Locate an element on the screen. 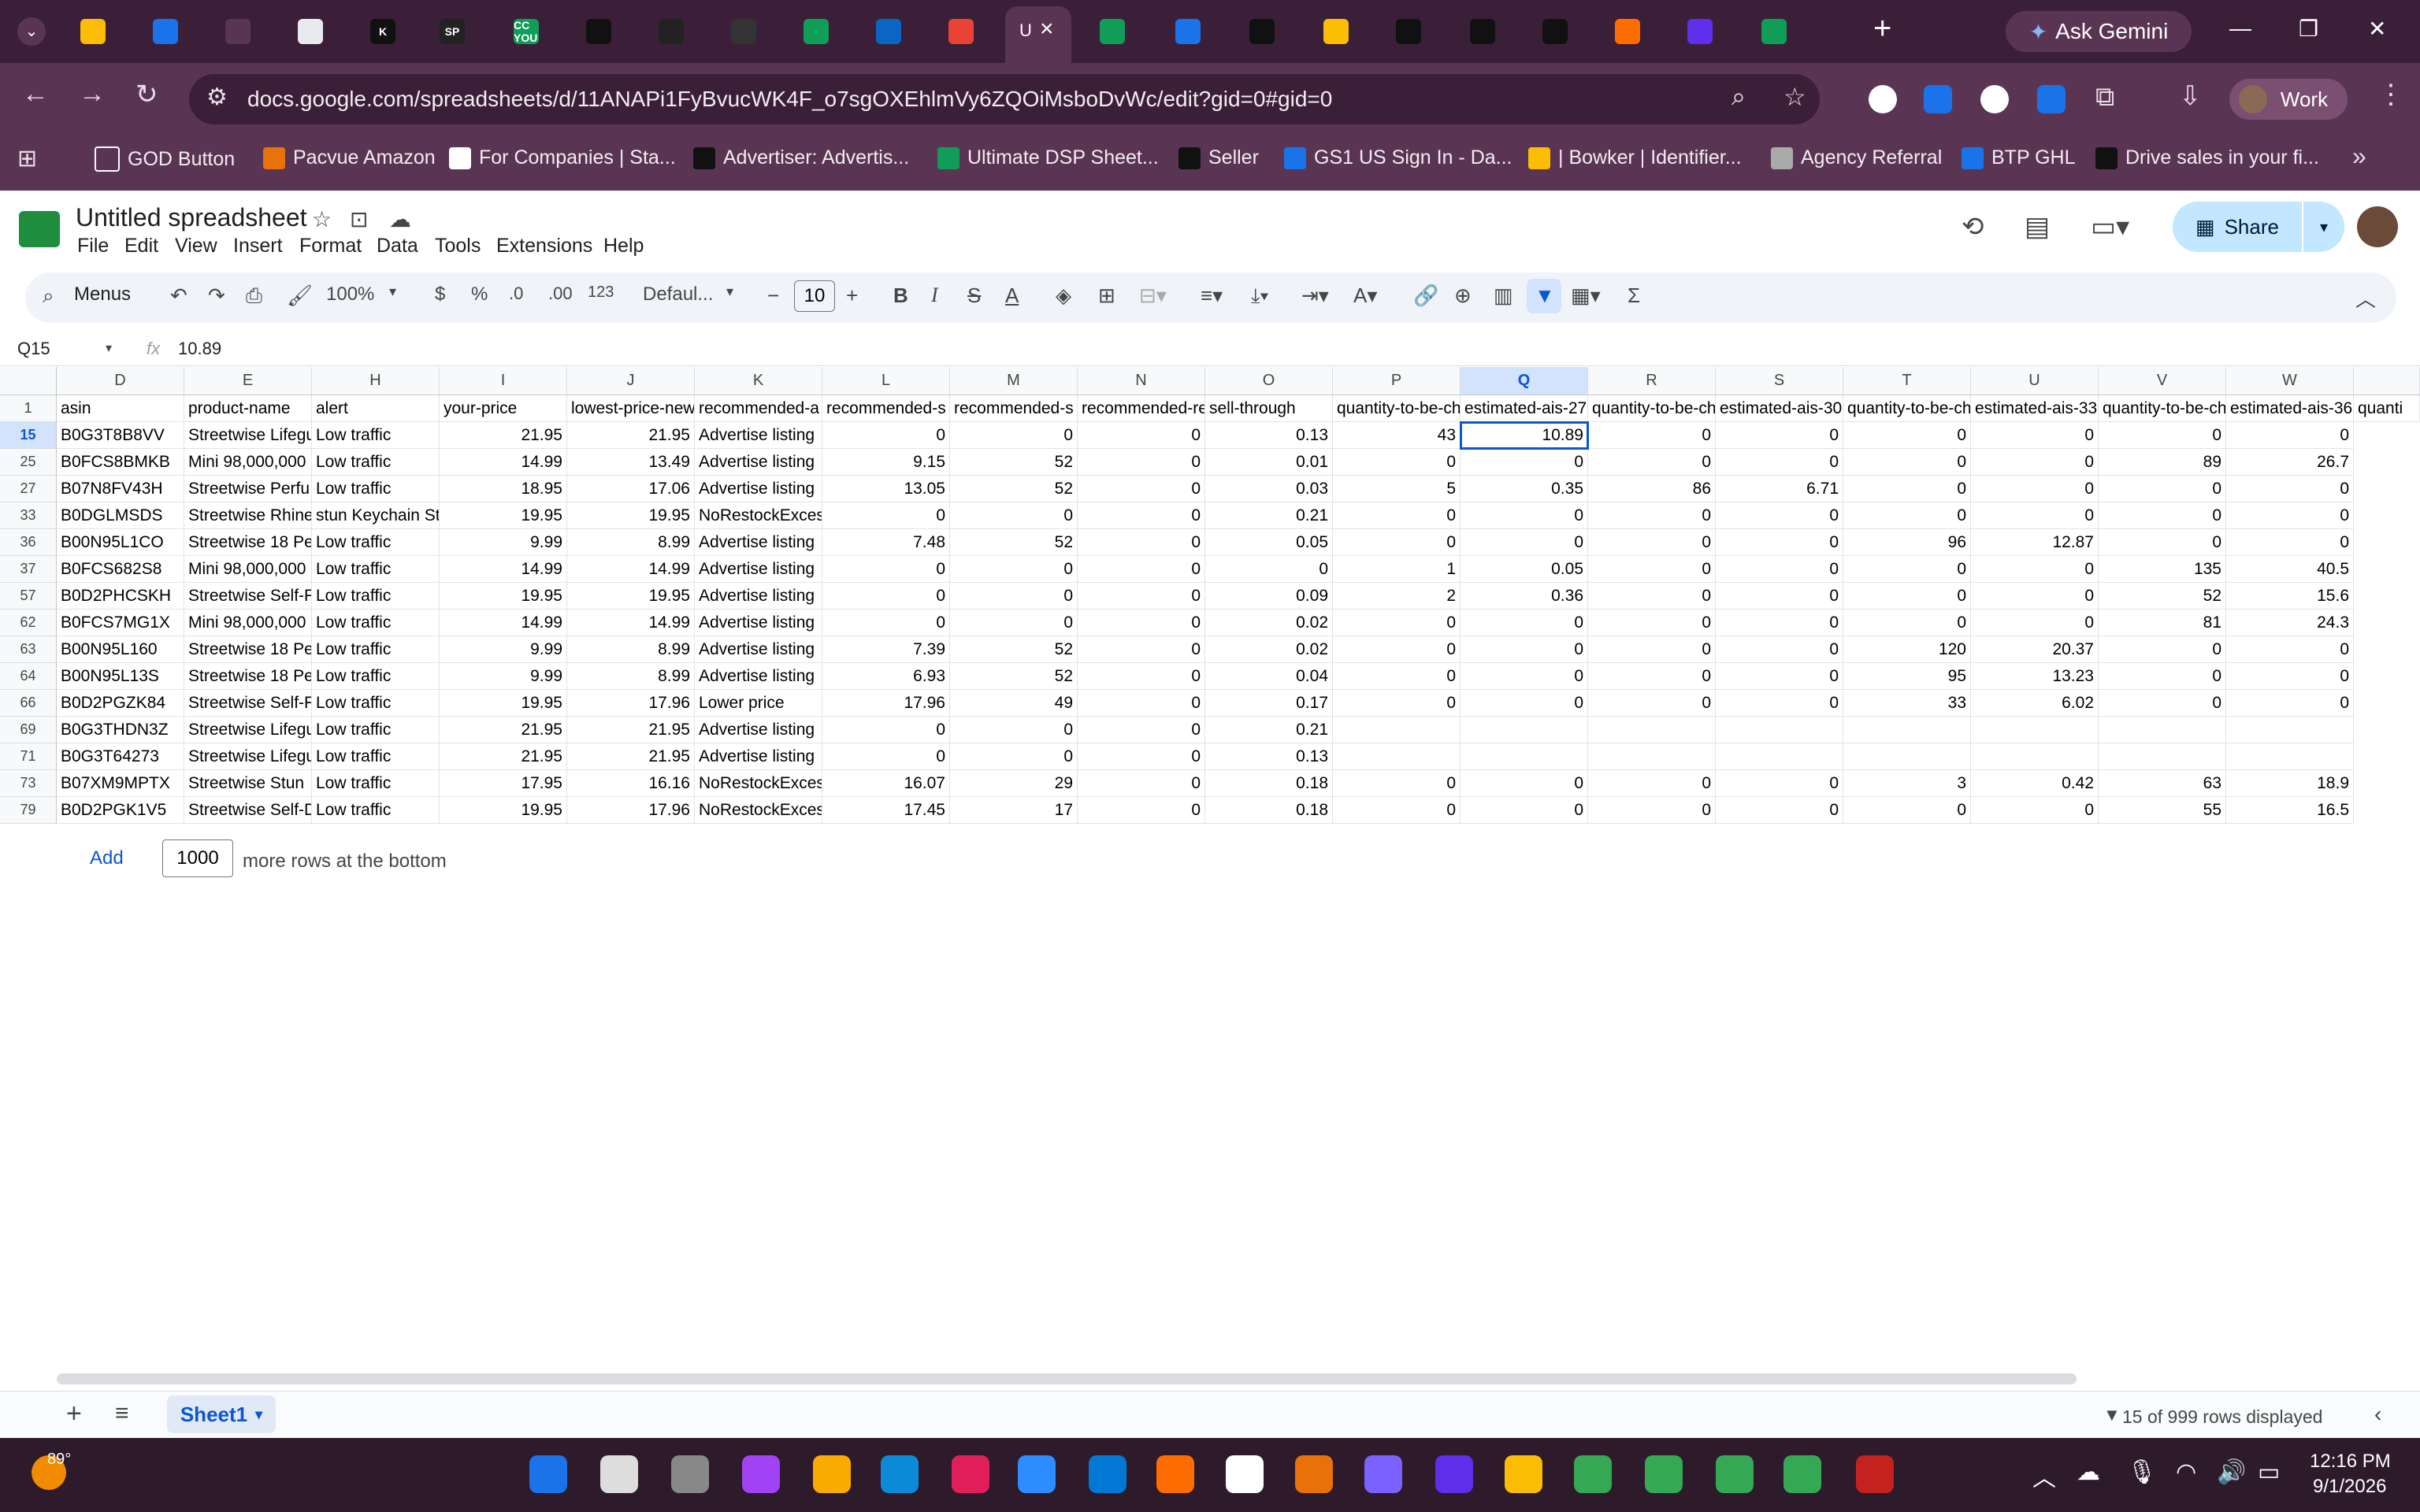 This screenshot has width=2420, height=1512. table-cell: 86 is located at coordinates (1652, 489).